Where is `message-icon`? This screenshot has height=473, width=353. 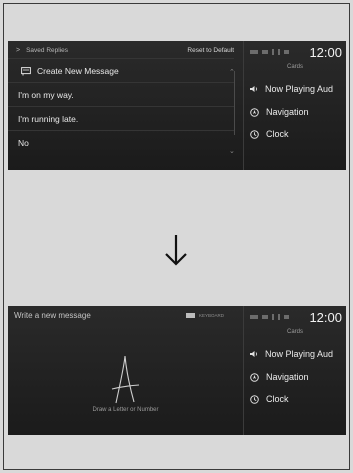
message-icon is located at coordinates (26, 70).